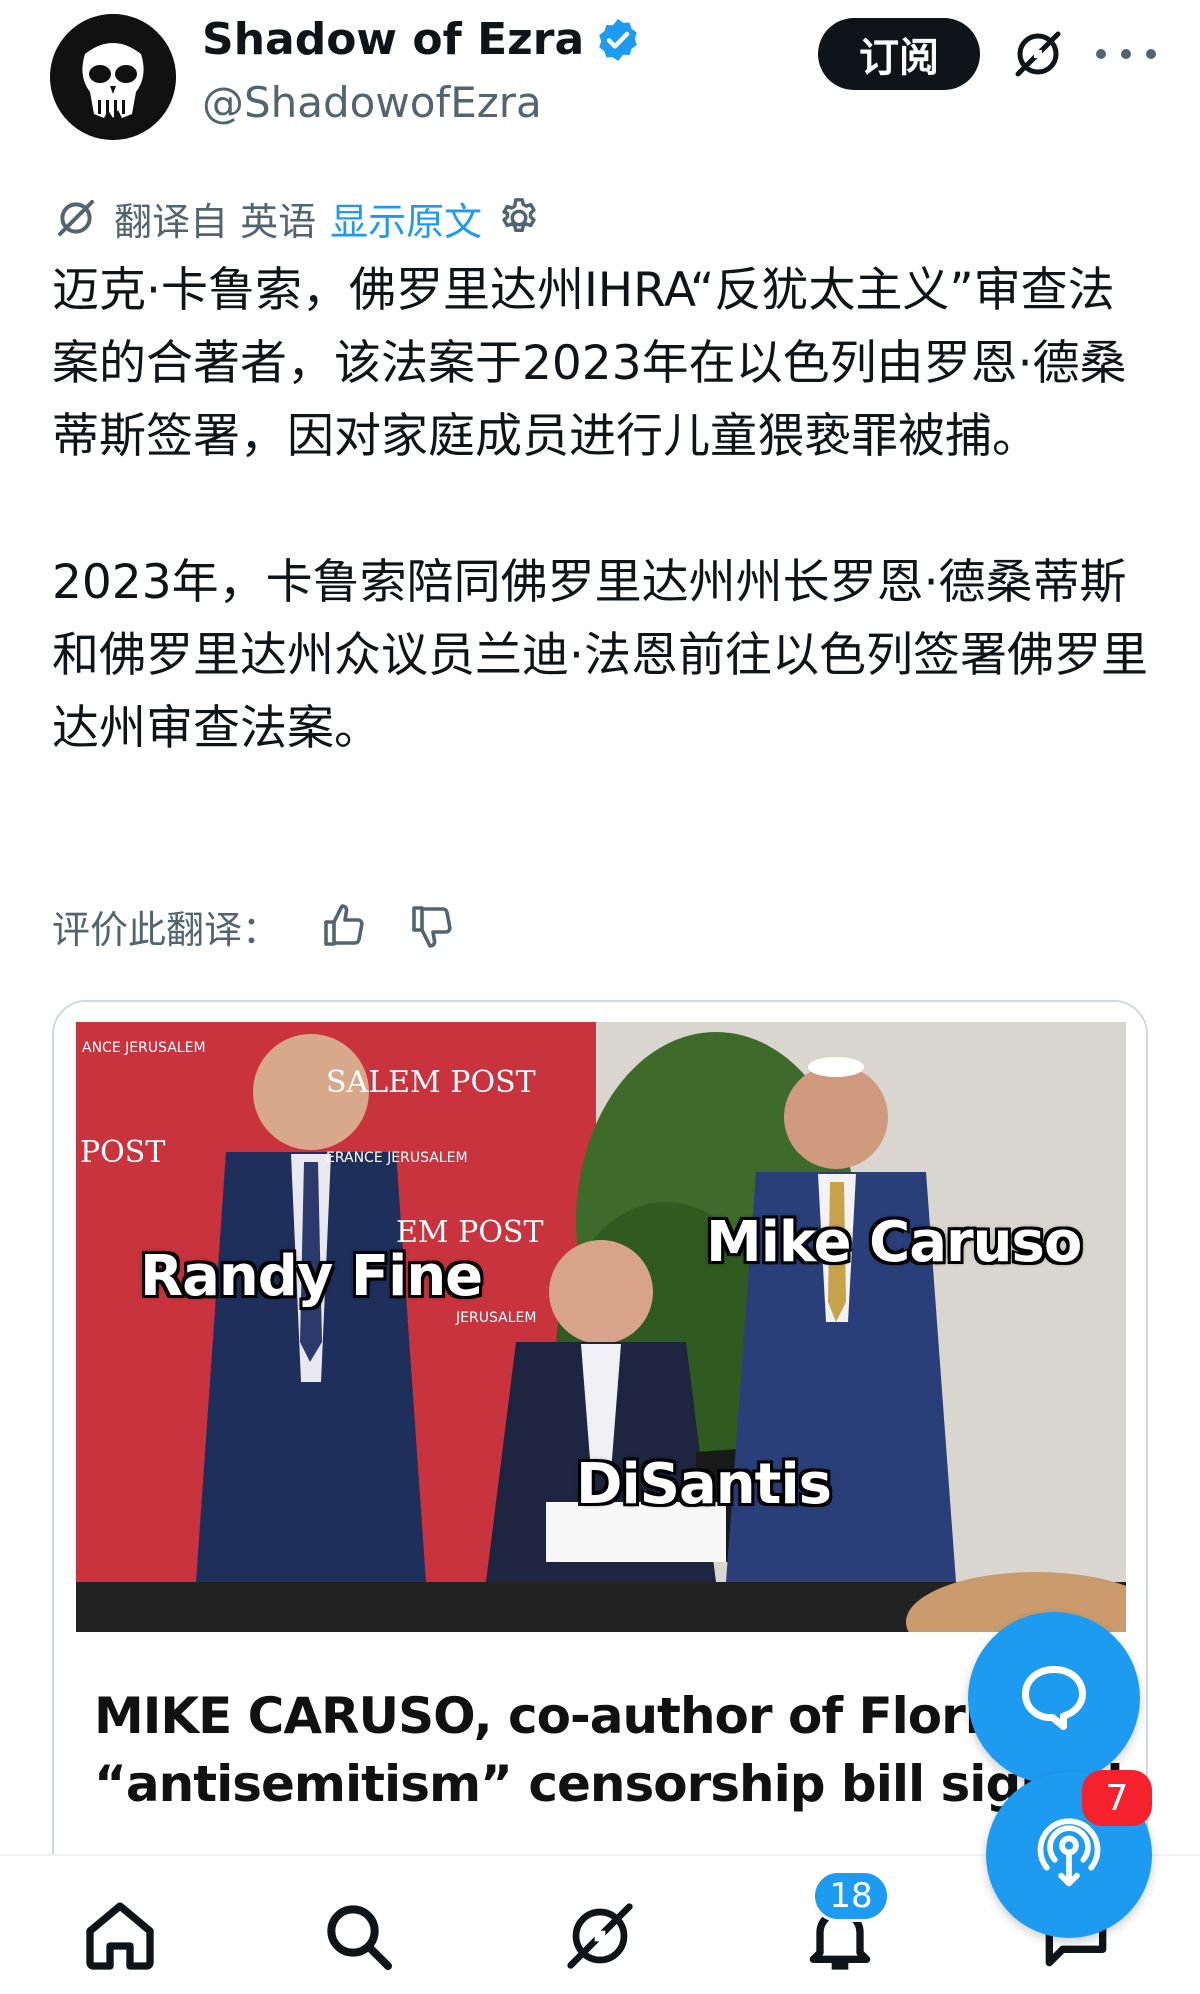 Image resolution: width=1200 pixels, height=1994 pixels. I want to click on grok-translate-icon, so click(76, 218).